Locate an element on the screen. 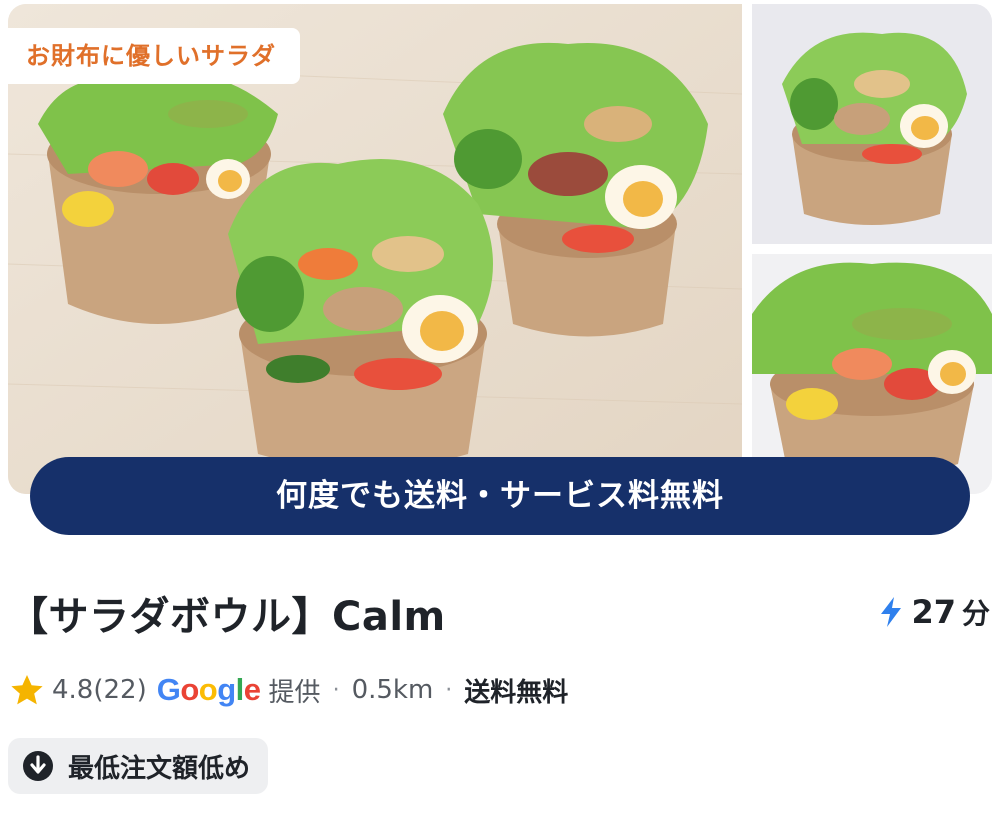  low-minimum-order-chip: 最低注文額低め is located at coordinates (138, 766).